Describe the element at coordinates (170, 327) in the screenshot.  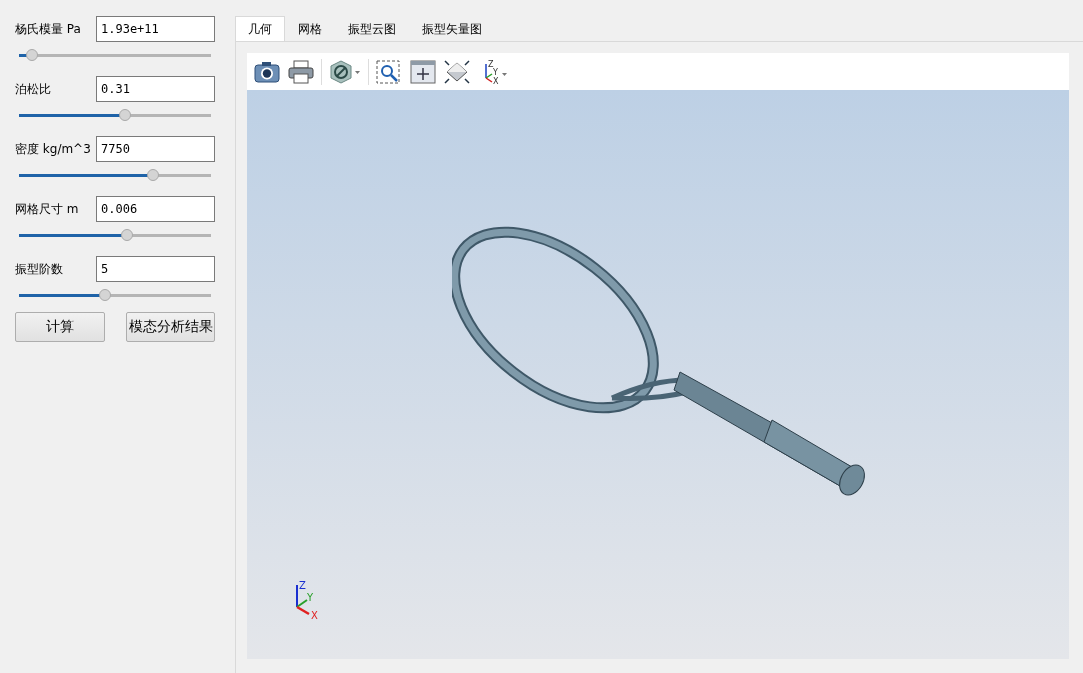
I see `results-button: 模态分析结果` at that location.